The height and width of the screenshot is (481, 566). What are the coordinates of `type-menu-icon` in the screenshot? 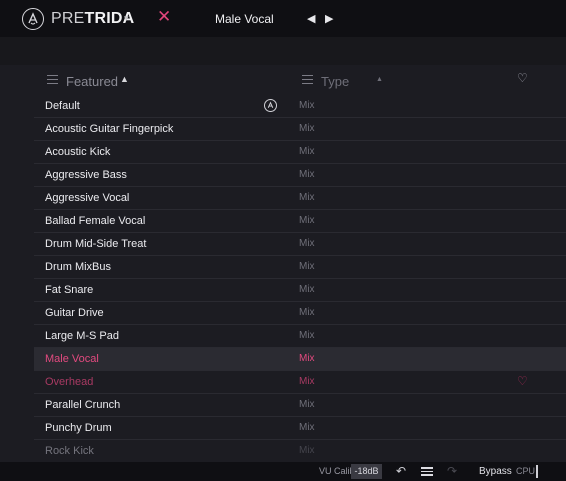 It's located at (307, 79).